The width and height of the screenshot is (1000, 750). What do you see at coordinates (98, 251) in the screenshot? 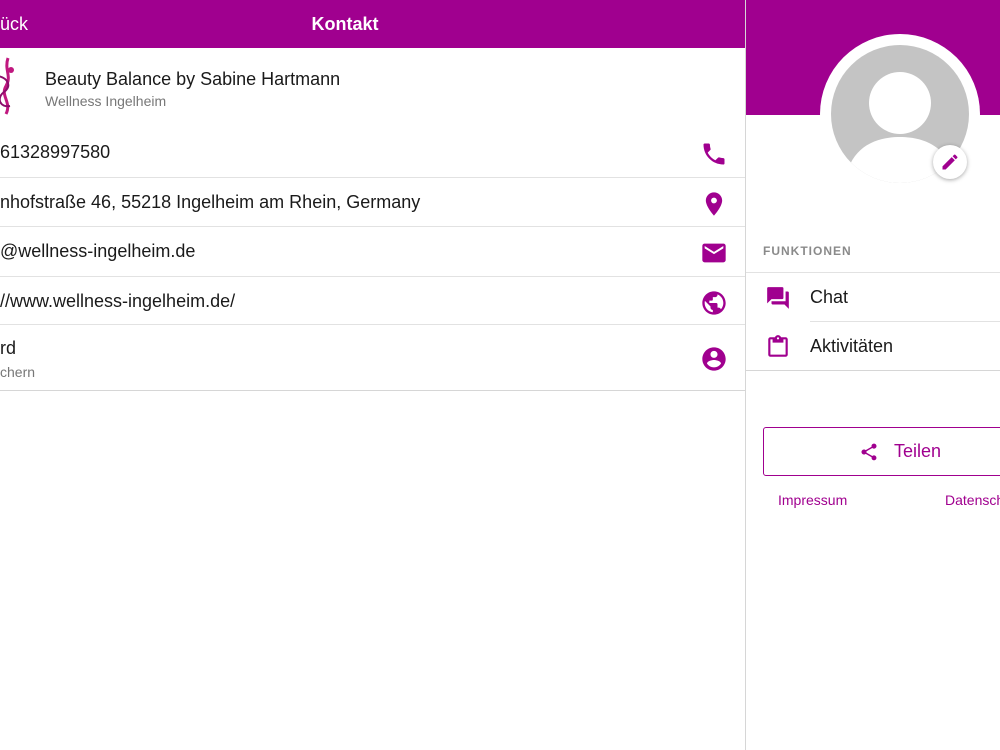
I see `email-address: @wellness-ingelheim.de` at bounding box center [98, 251].